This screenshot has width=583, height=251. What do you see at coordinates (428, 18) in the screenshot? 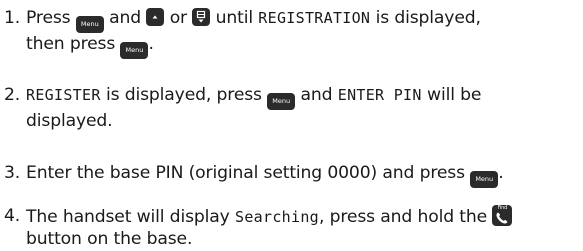
I see `text: is displayed,` at bounding box center [428, 18].